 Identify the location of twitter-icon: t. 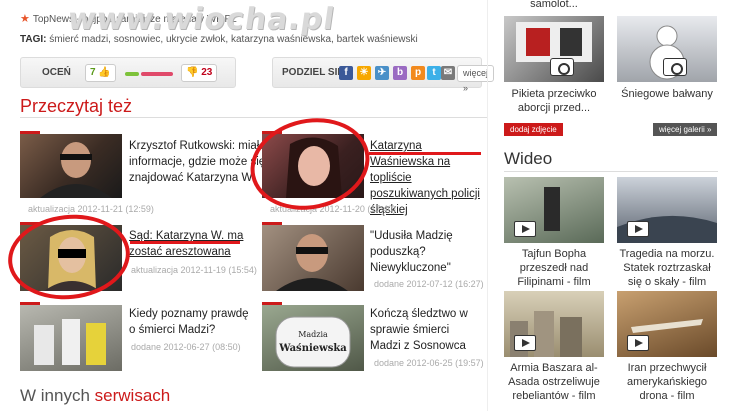
(434, 73).